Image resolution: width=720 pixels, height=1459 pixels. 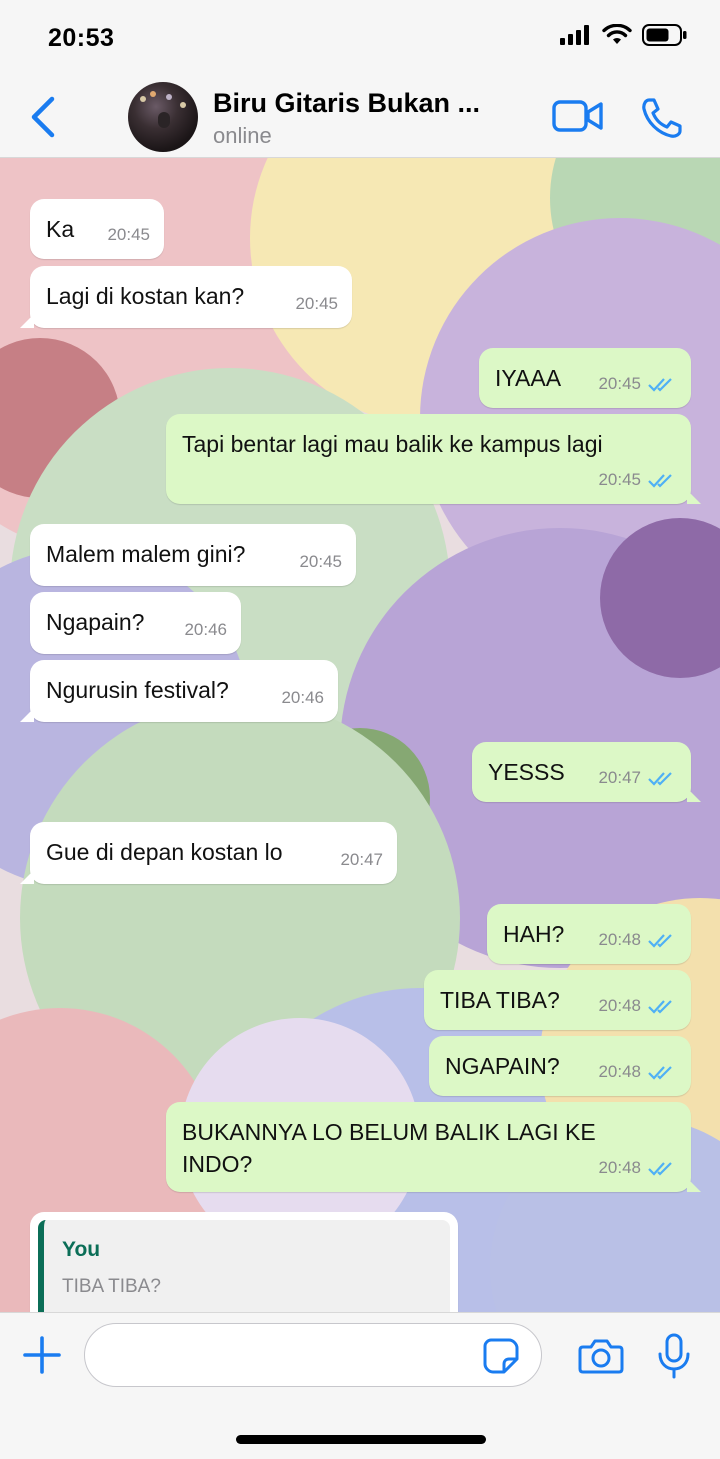 What do you see at coordinates (662, 118) in the screenshot?
I see `voice-call-icon` at bounding box center [662, 118].